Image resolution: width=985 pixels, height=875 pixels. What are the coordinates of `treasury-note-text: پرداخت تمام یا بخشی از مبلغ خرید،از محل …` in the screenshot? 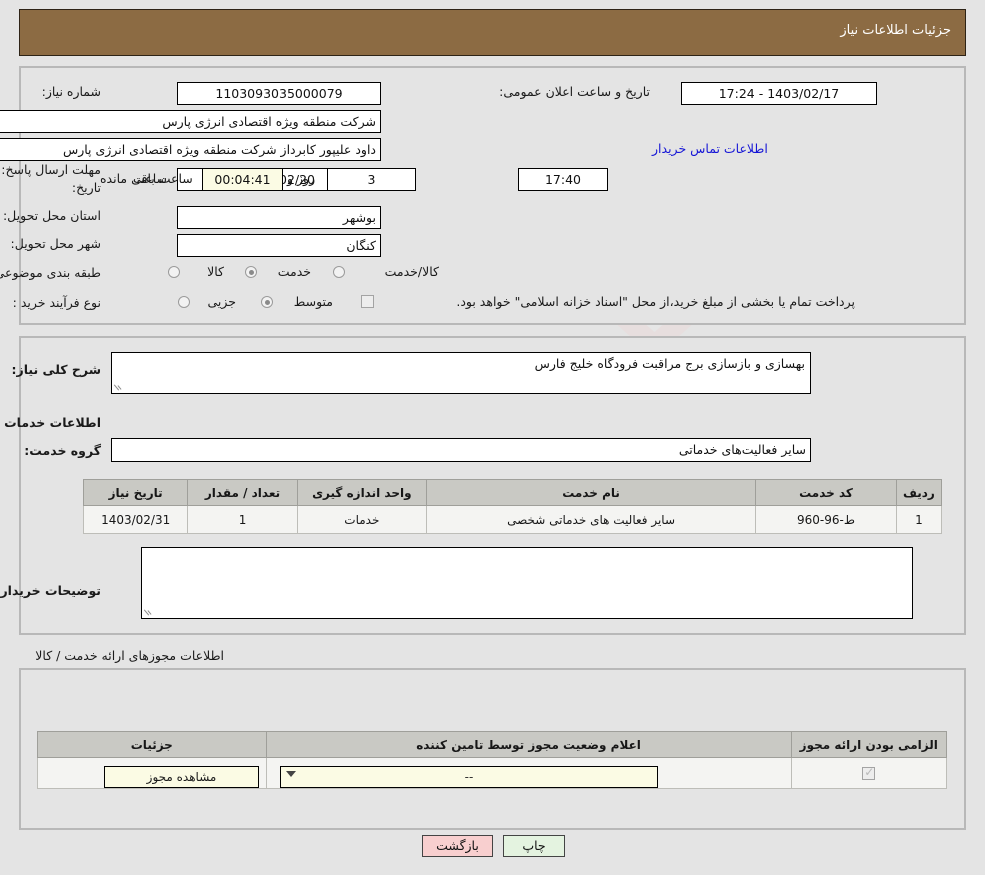 It's located at (655, 301).